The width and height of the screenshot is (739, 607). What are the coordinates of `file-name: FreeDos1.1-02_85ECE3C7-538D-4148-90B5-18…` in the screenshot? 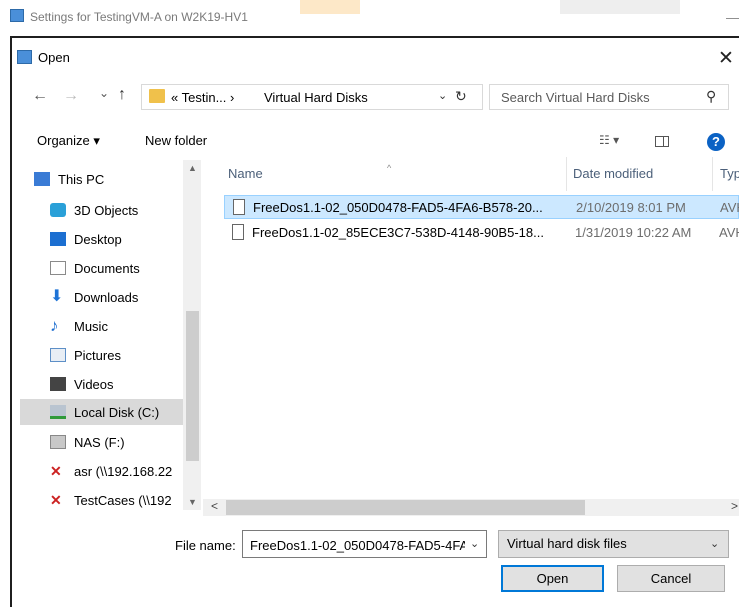 It's located at (398, 232).